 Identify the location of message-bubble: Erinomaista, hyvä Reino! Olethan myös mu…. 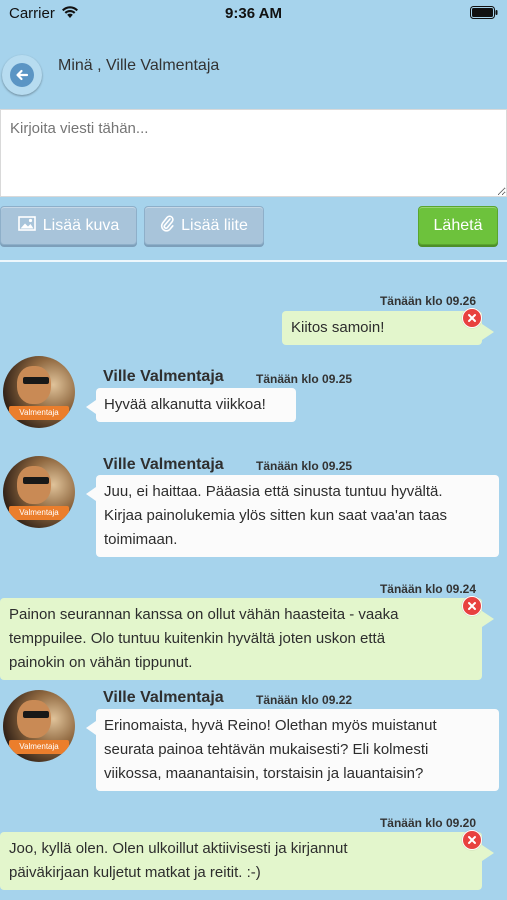
(292, 750).